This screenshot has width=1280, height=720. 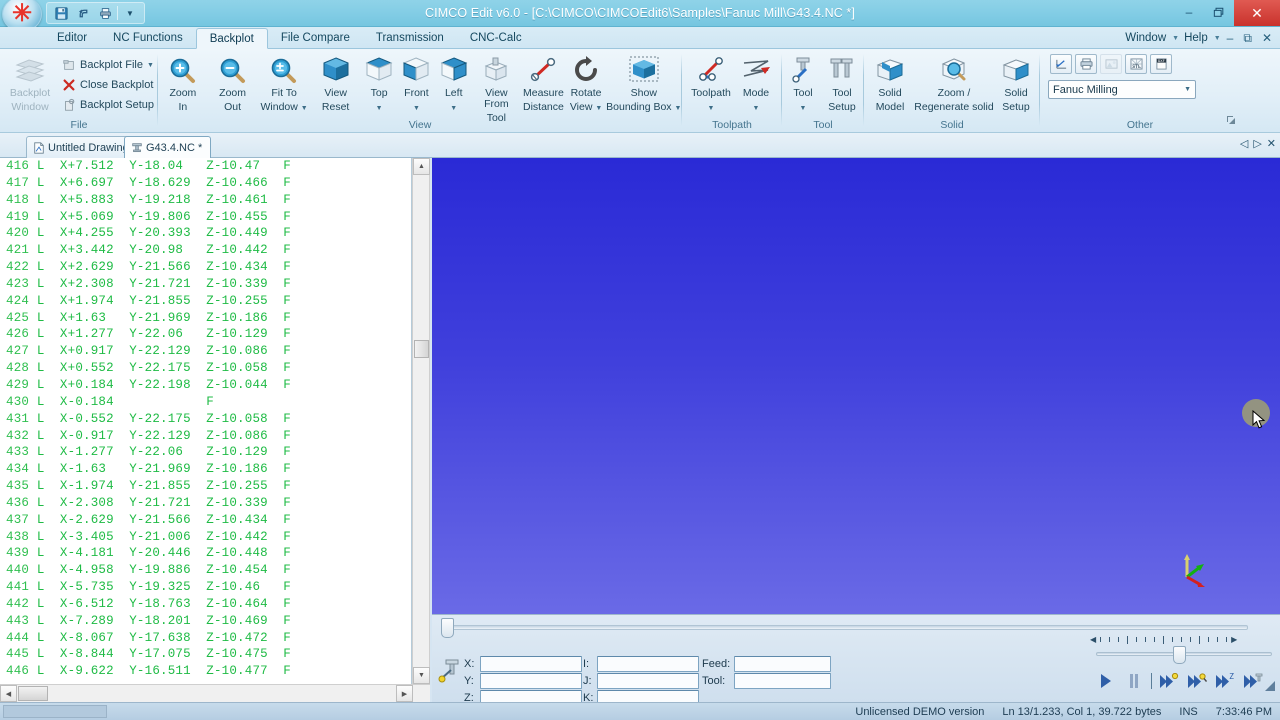 I want to click on tool-button: Tool ▼, so click(x=803, y=83).